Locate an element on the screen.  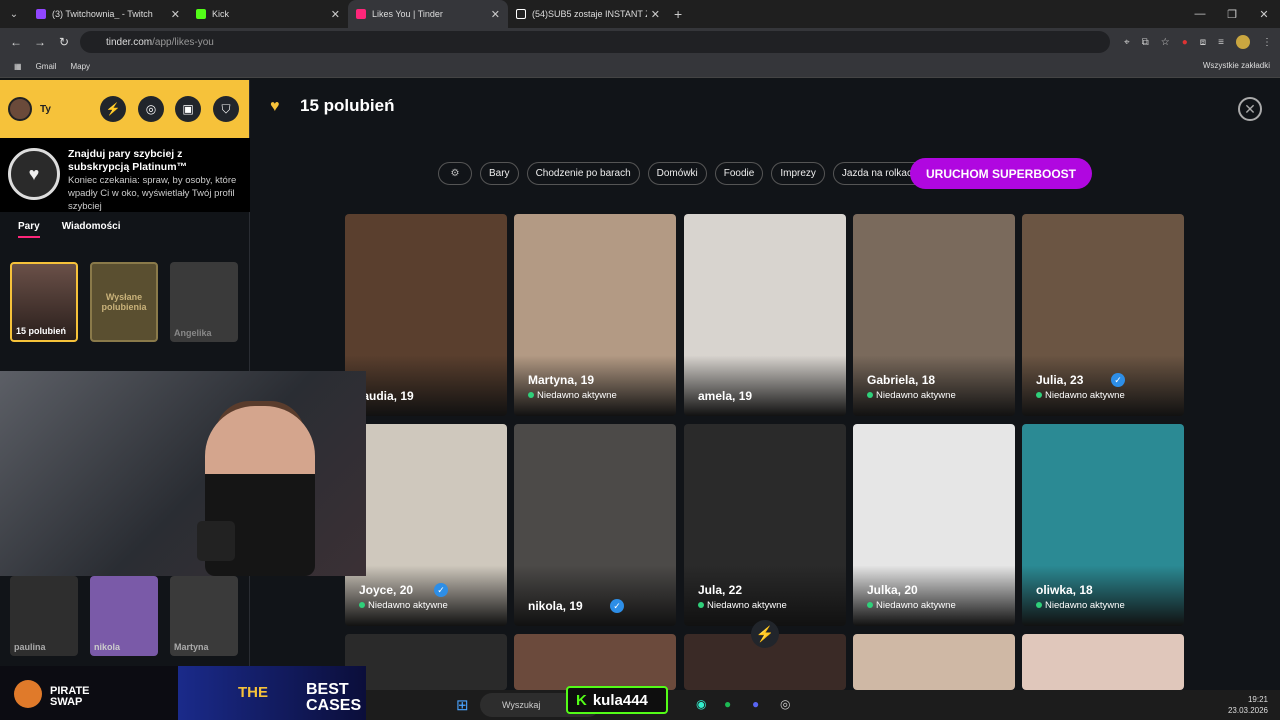
superboost-button: URUCHOM SUPERBOOST is located at coordinates (1001, 173).